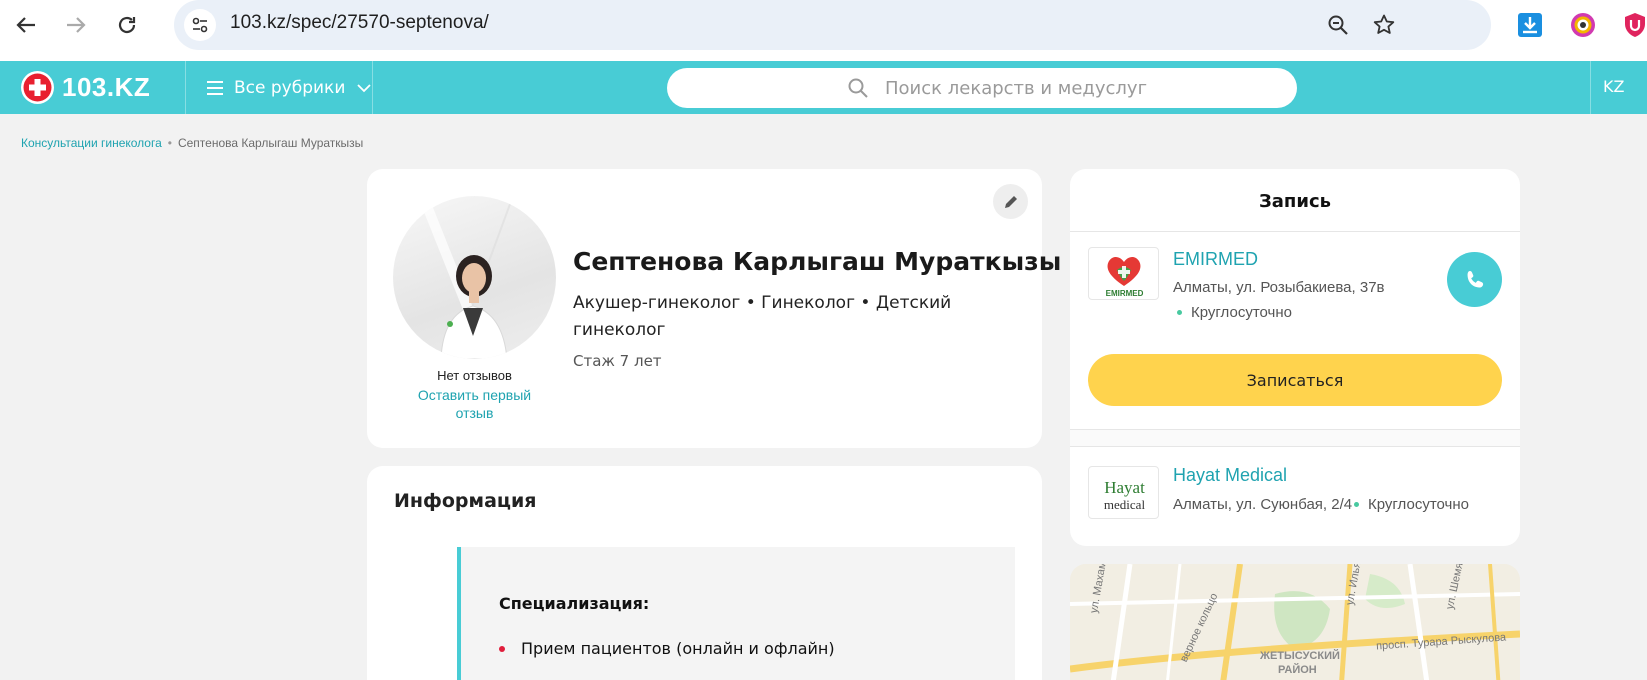 This screenshot has width=1647, height=680. I want to click on forward-arrow-icon, so click(76, 25).